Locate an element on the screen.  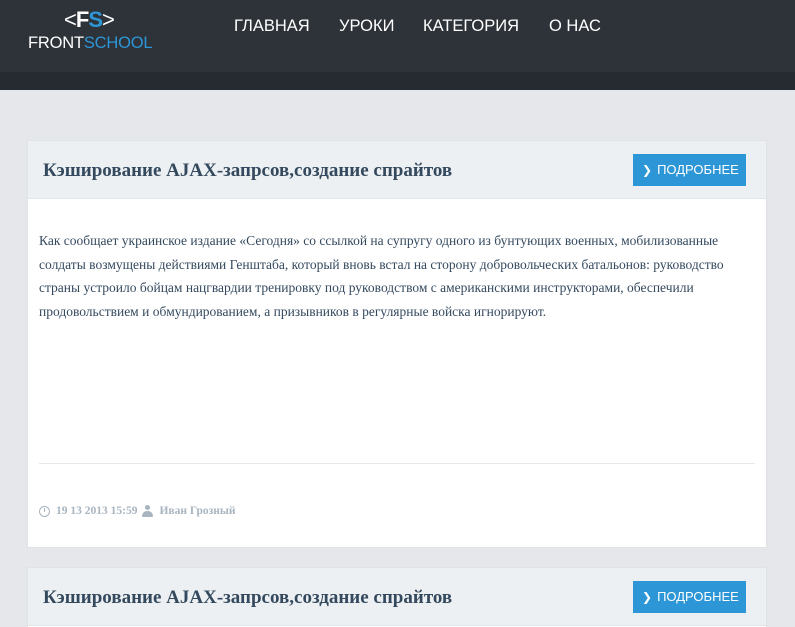
main-nav: ГЛАВНАЯ УРОКИ КАТЕГОРИЯ О НАС is located at coordinates (397, 27).